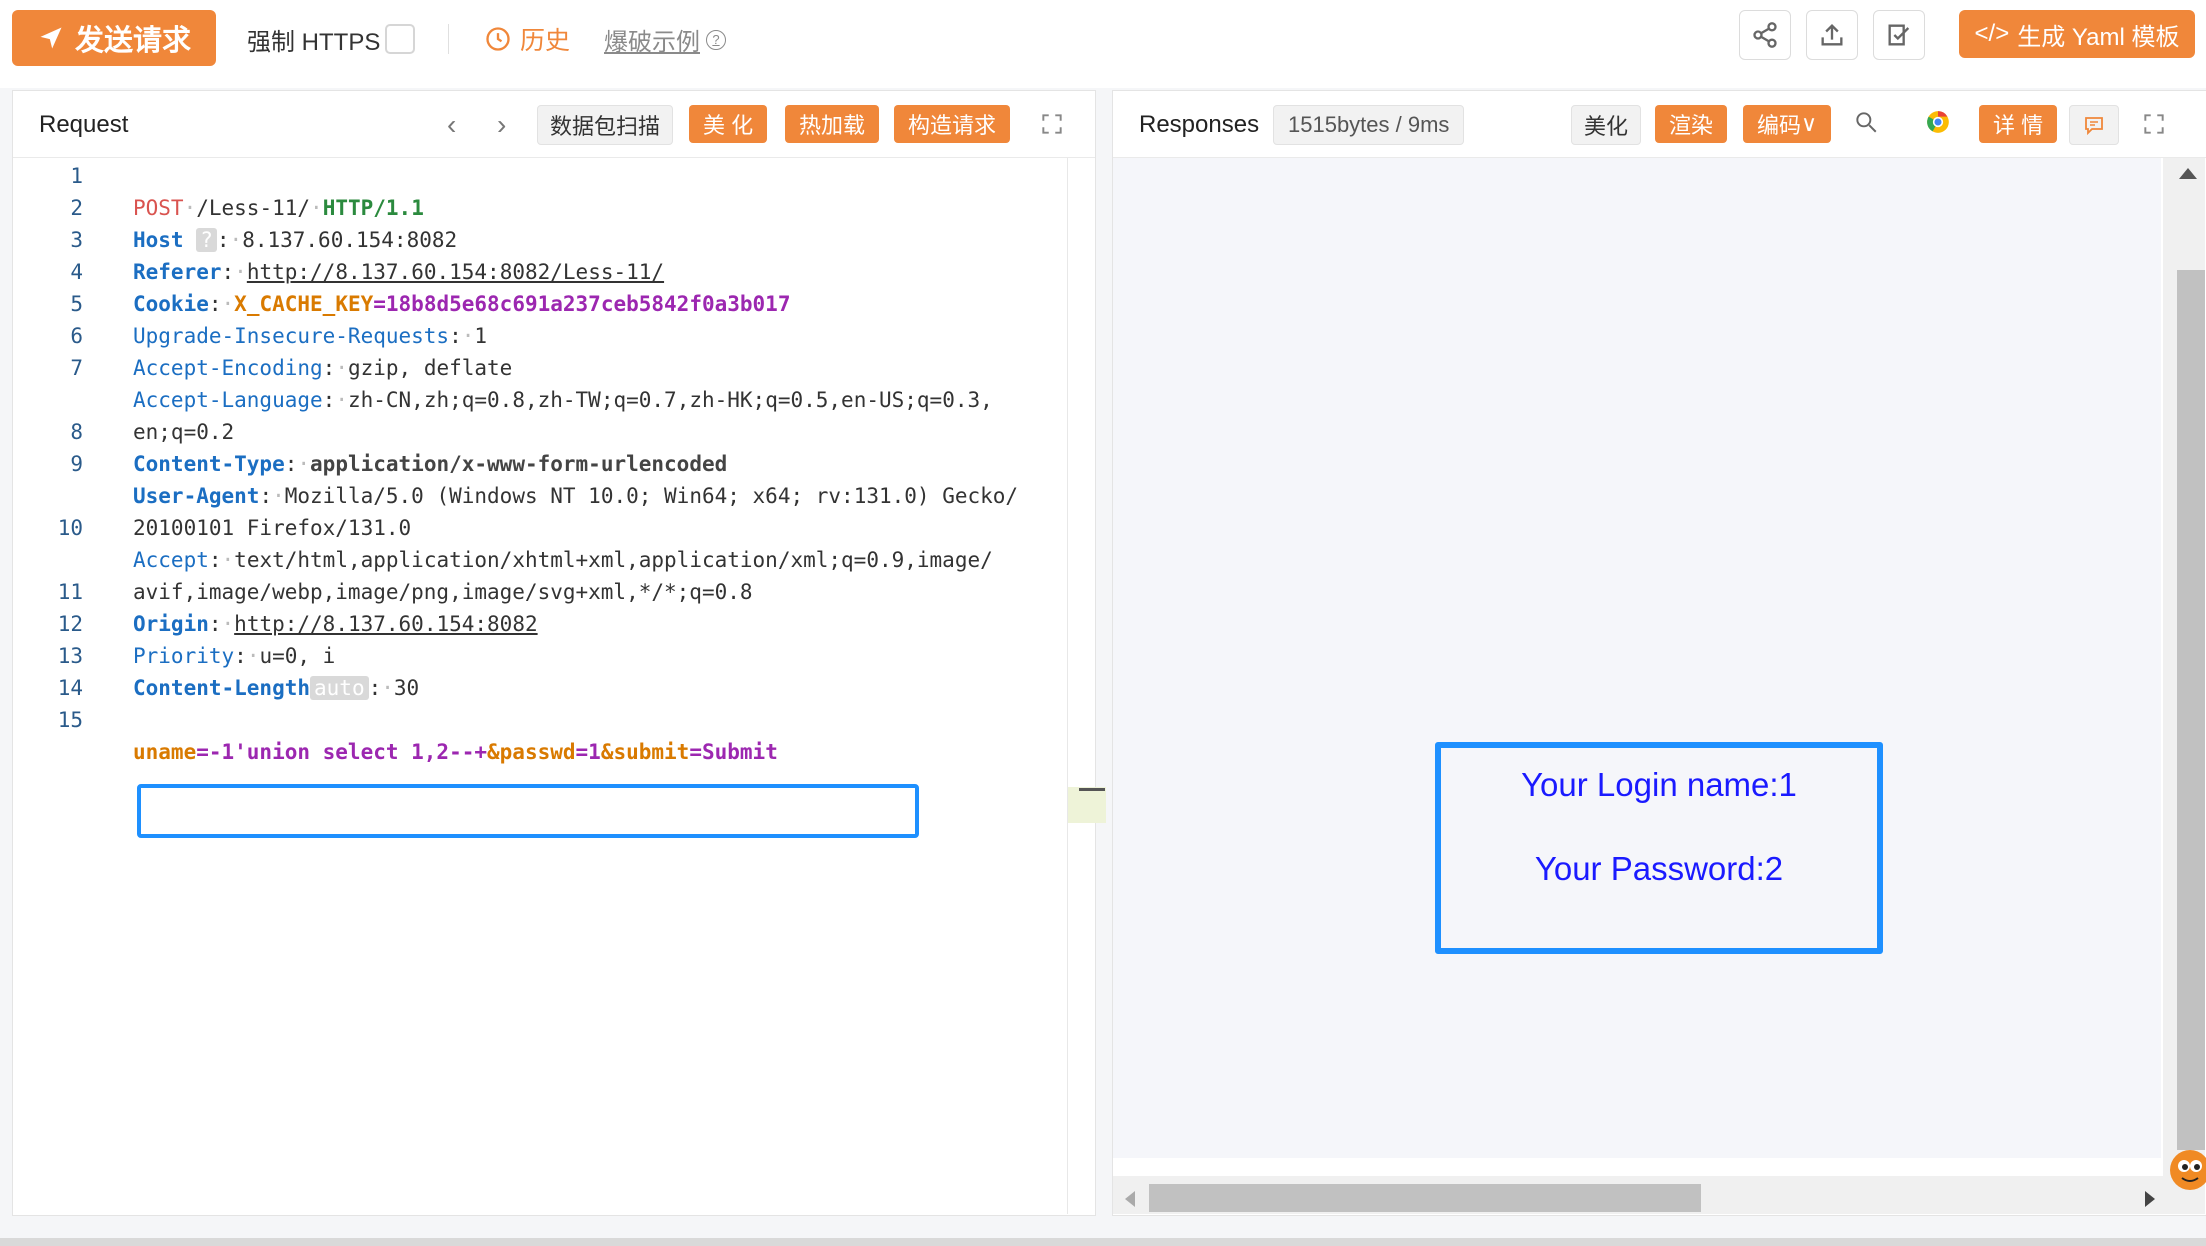 The width and height of the screenshot is (2206, 1246). I want to click on render-label: 渲染, so click(1691, 125).